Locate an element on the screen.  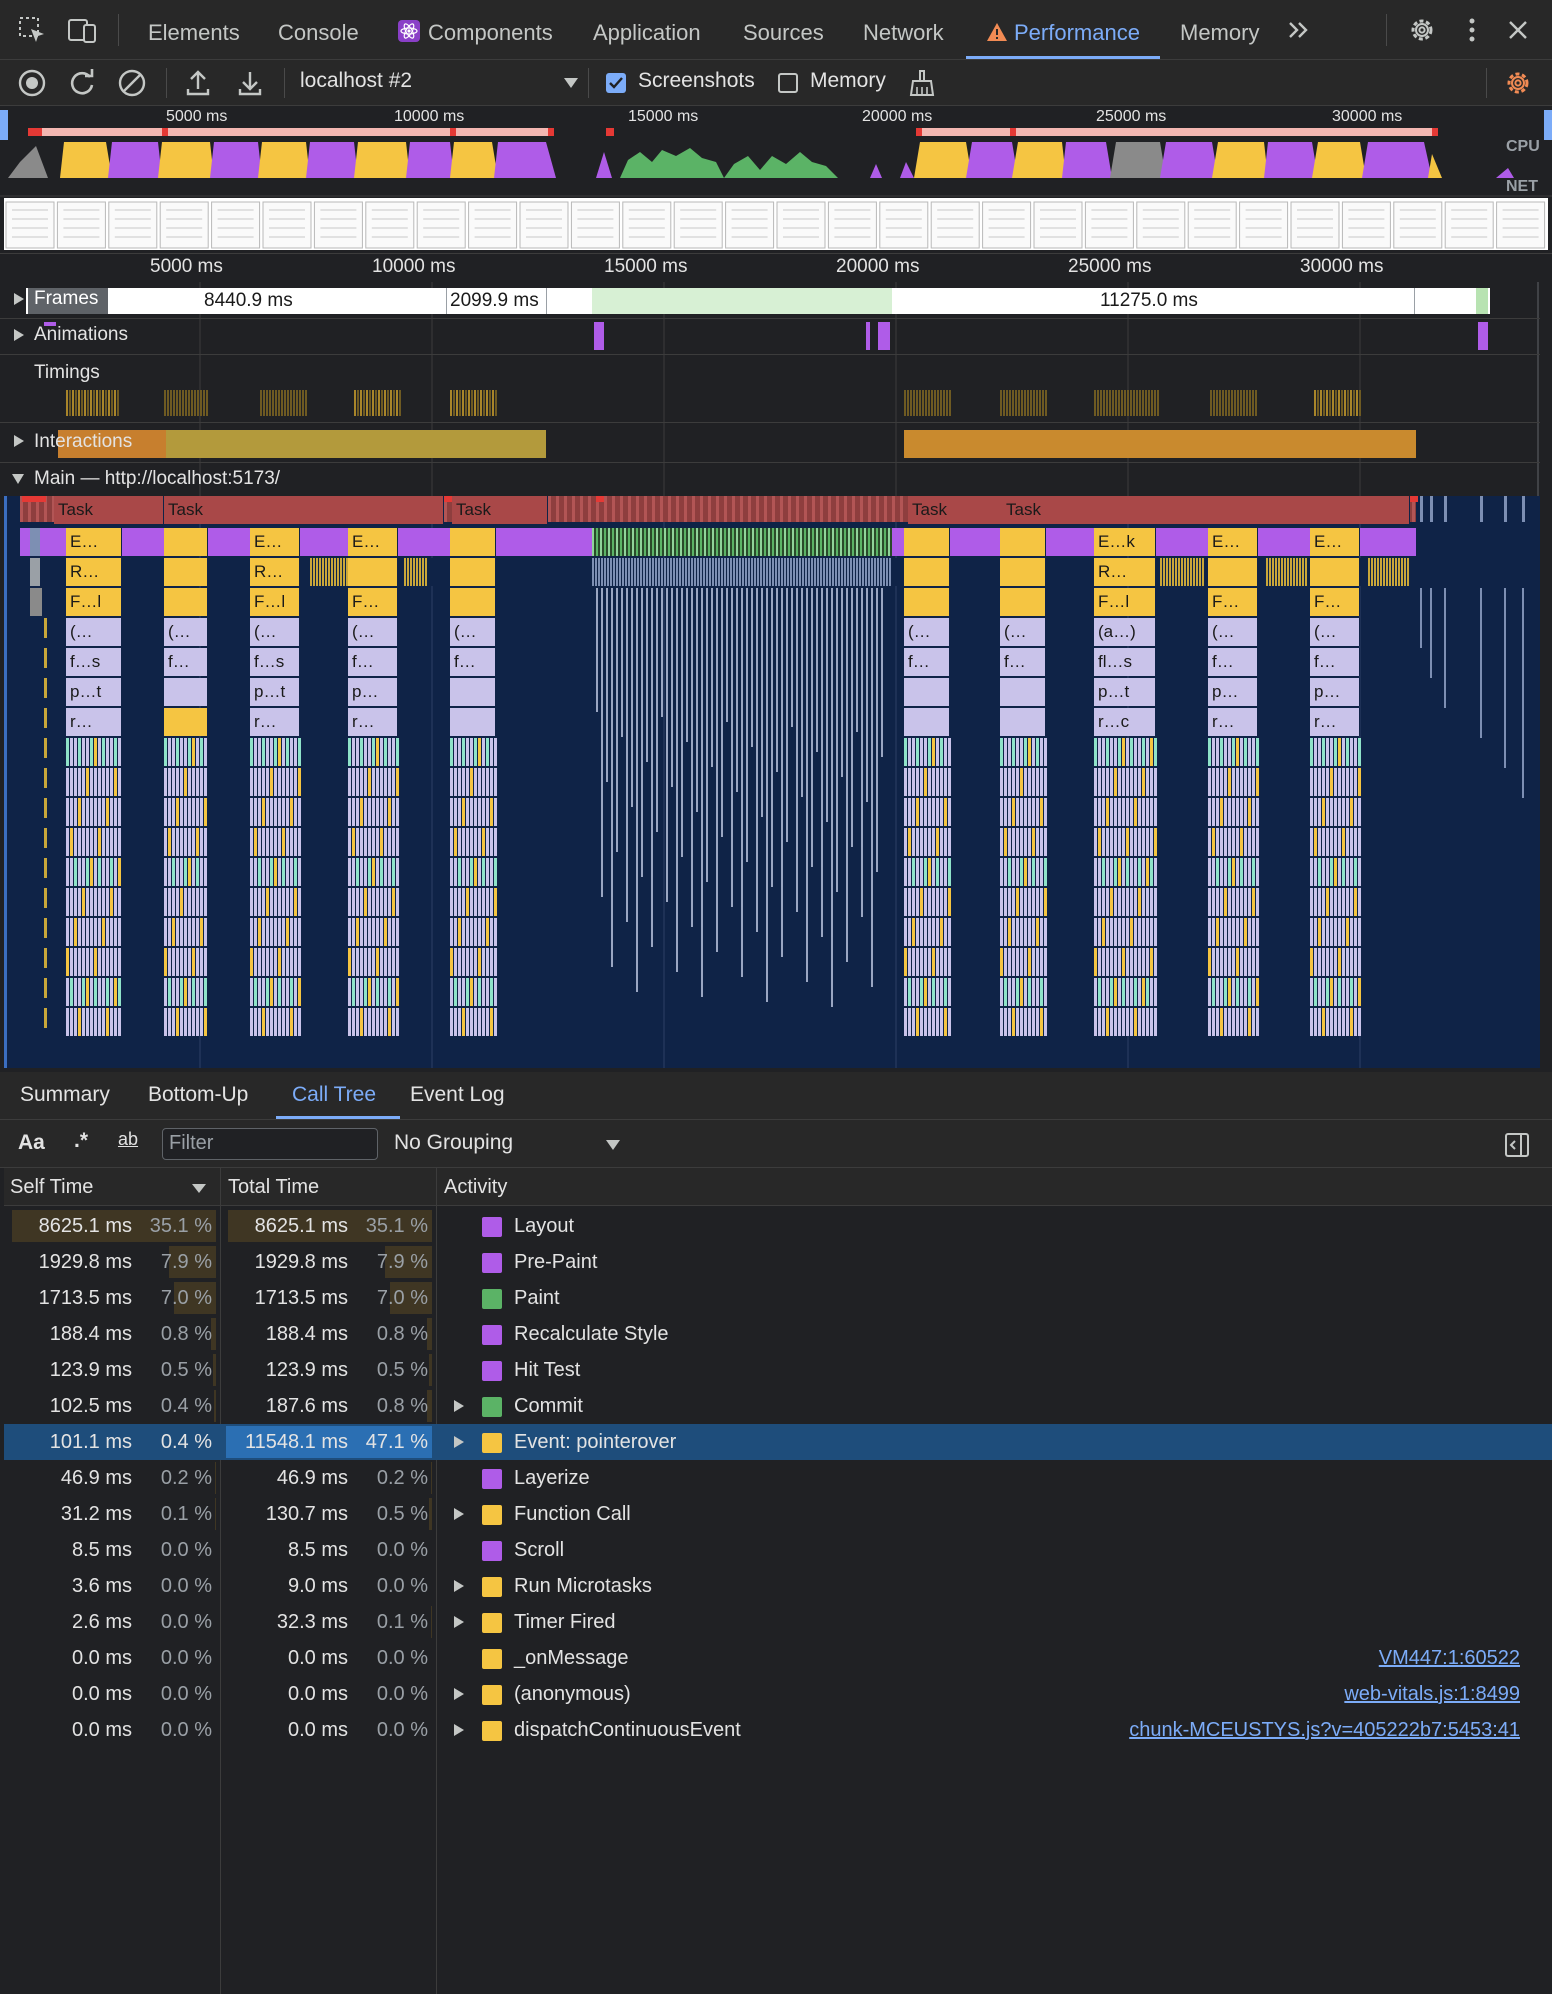
tab-performance: Performance is located at coordinates (1077, 30).